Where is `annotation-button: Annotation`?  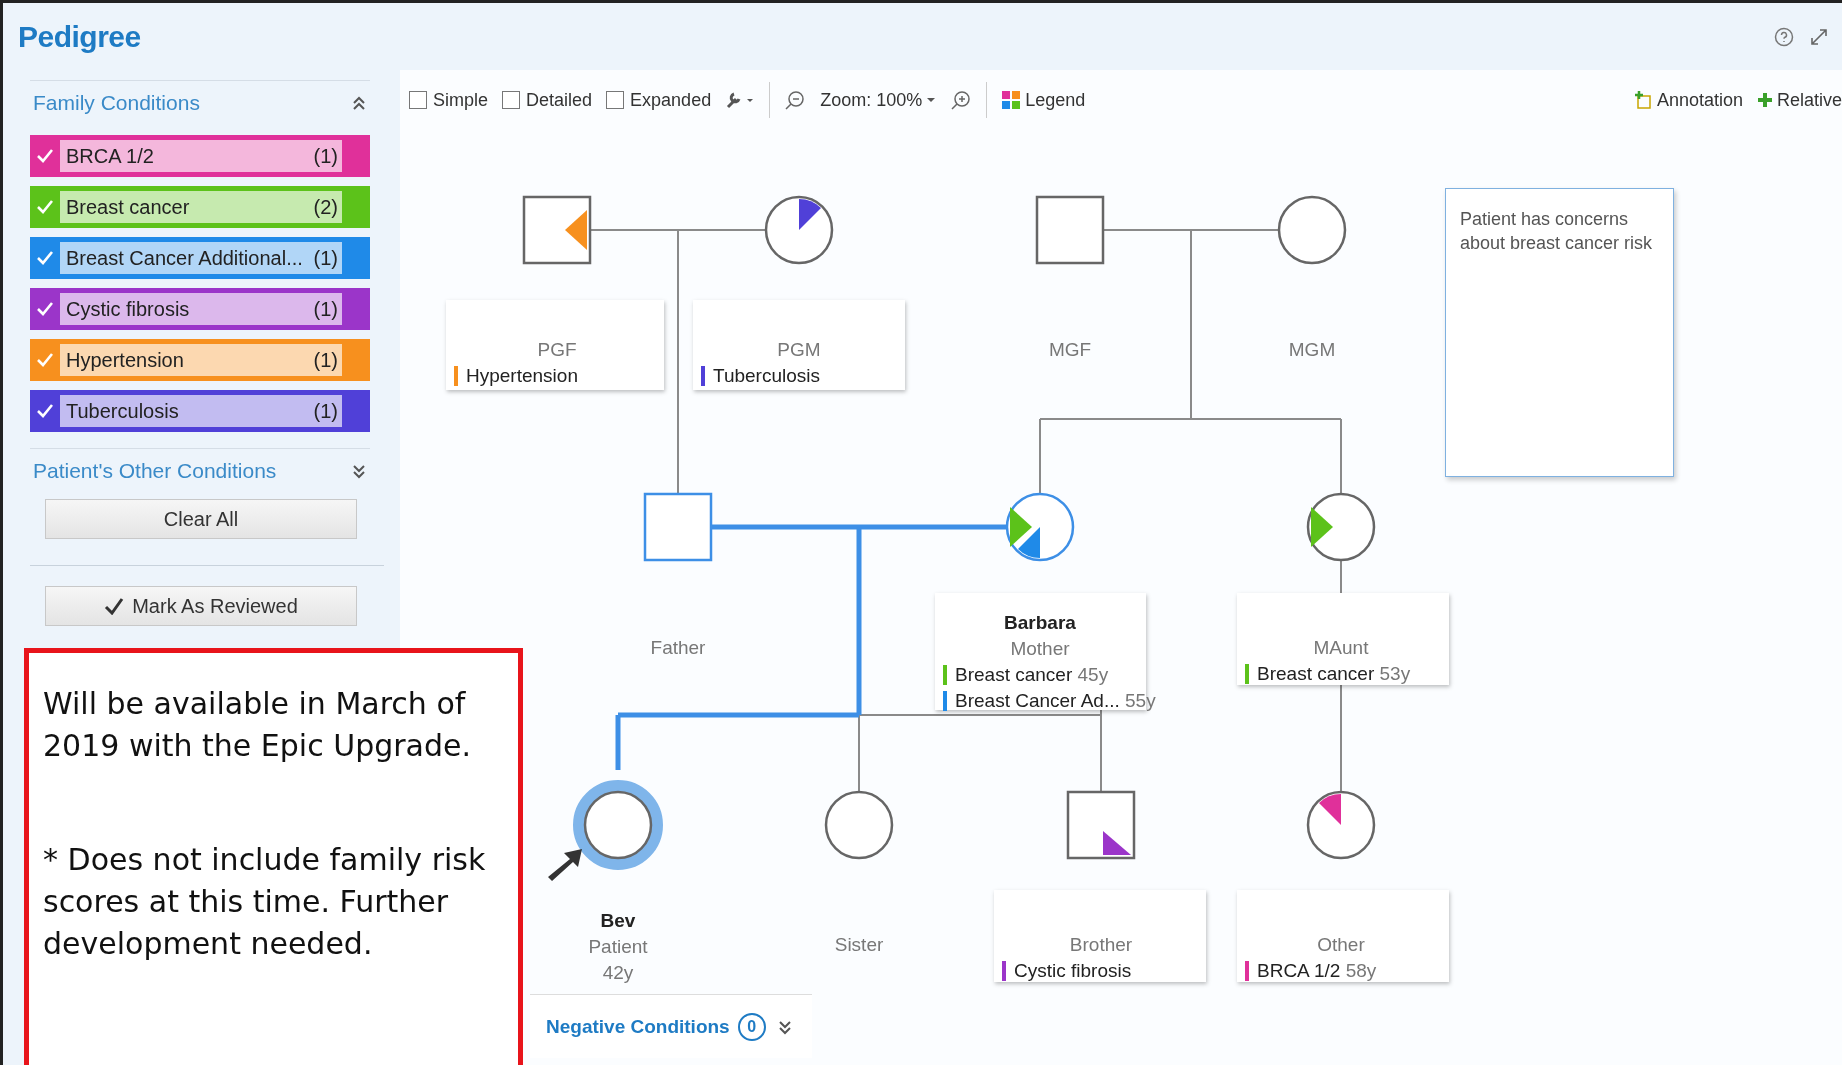
annotation-button: Annotation is located at coordinates (1688, 100).